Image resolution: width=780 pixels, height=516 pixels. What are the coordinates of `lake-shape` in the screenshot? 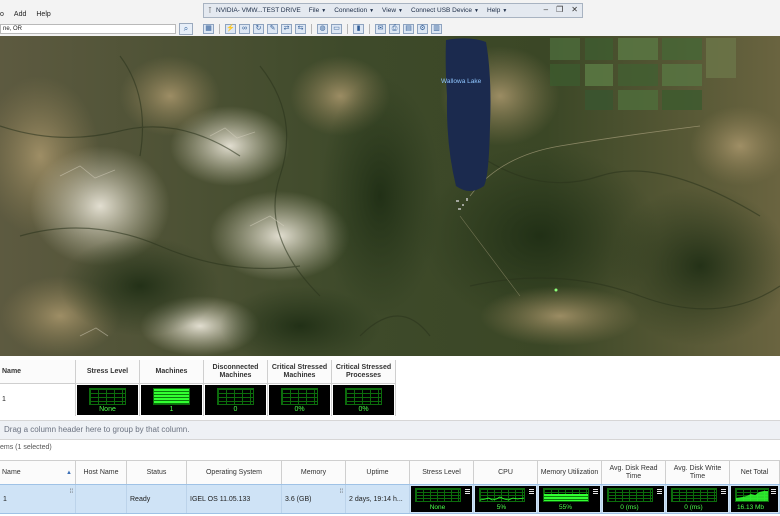 It's located at (468, 115).